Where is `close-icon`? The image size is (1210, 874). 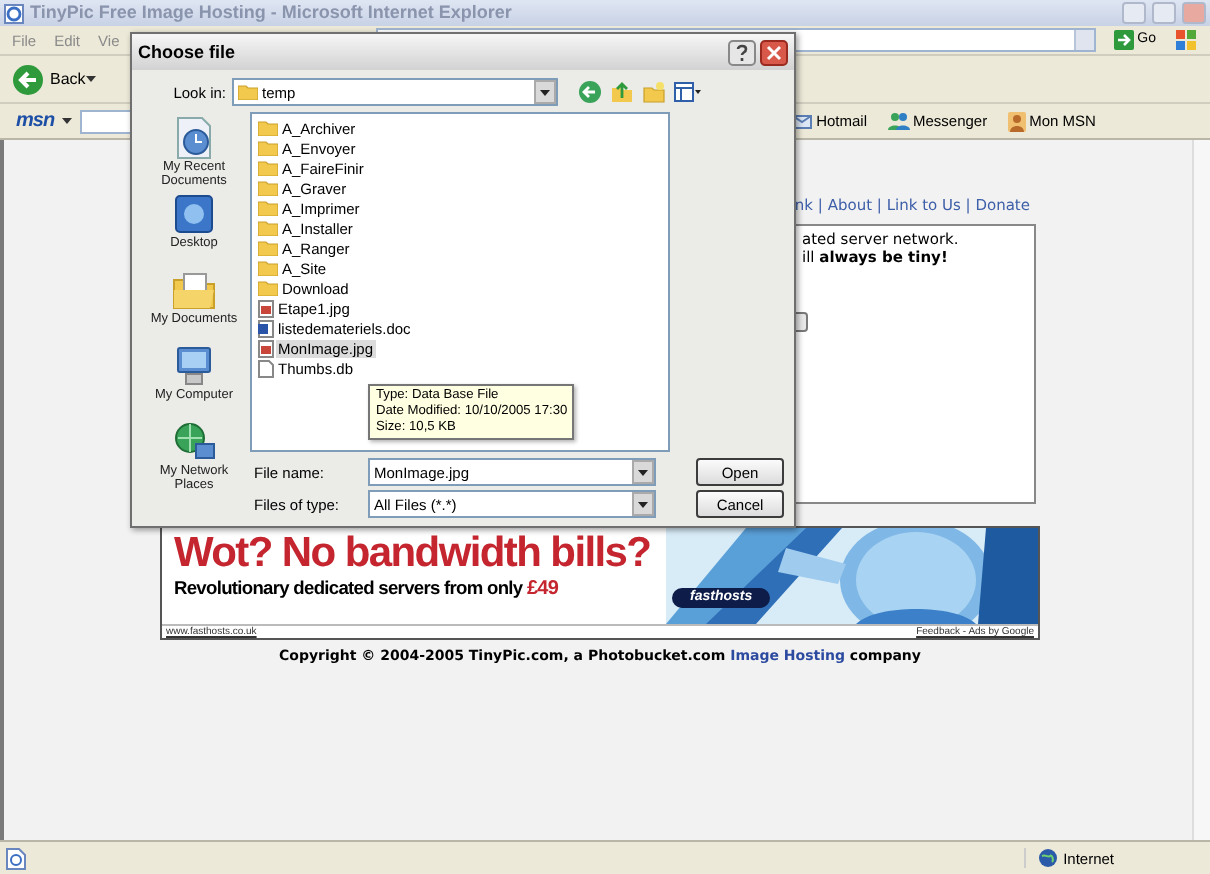
close-icon is located at coordinates (774, 52).